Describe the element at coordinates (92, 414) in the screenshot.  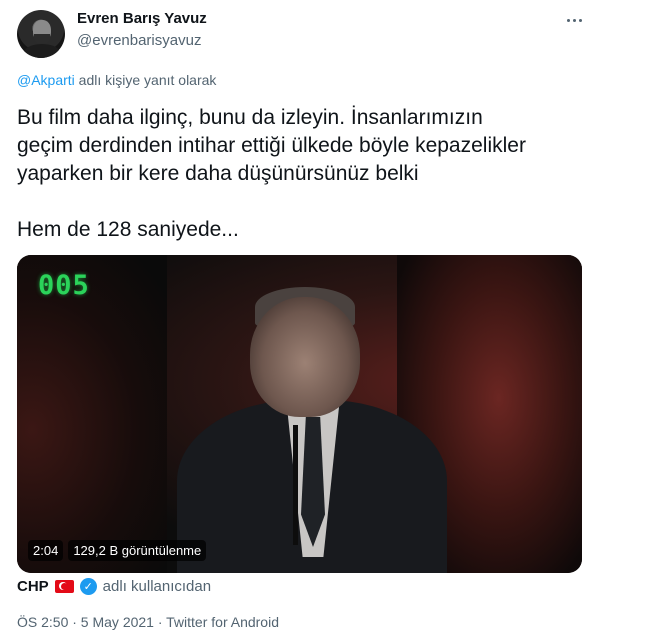
I see `video-background-left` at that location.